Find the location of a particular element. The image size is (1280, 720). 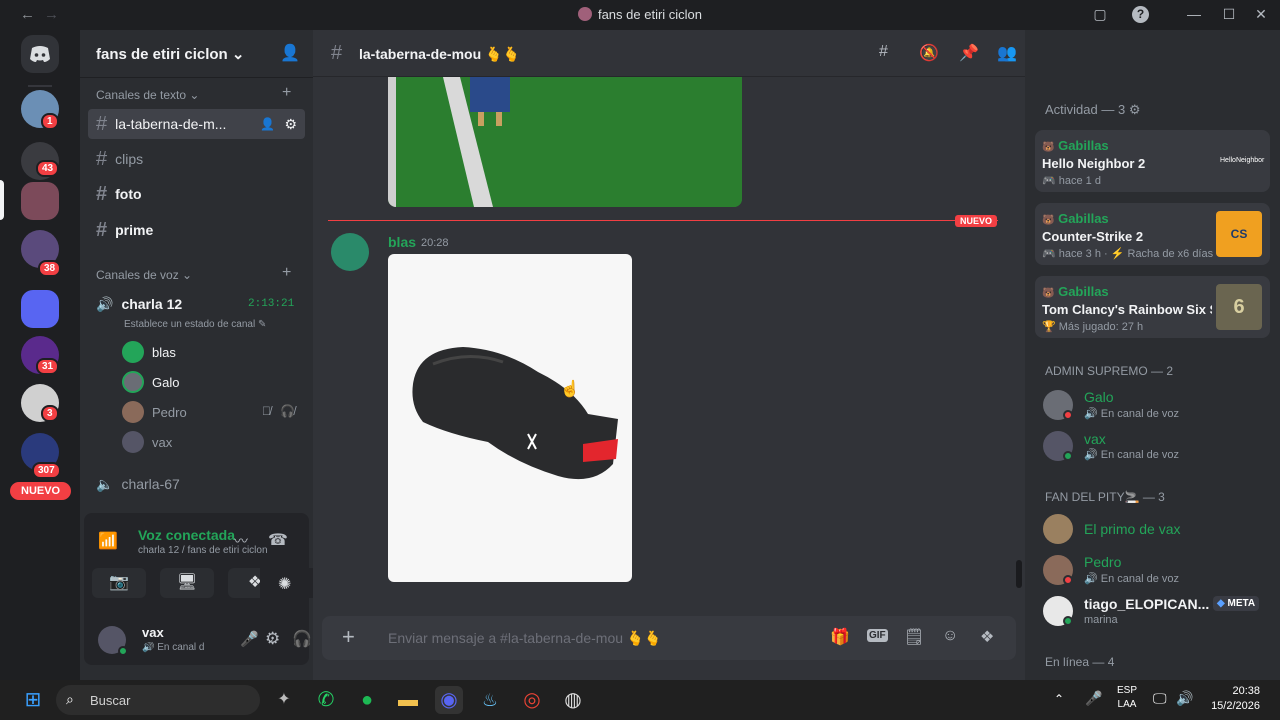

voice-status-hint: Establece un estado de canal ✎ is located at coordinates (195, 324).